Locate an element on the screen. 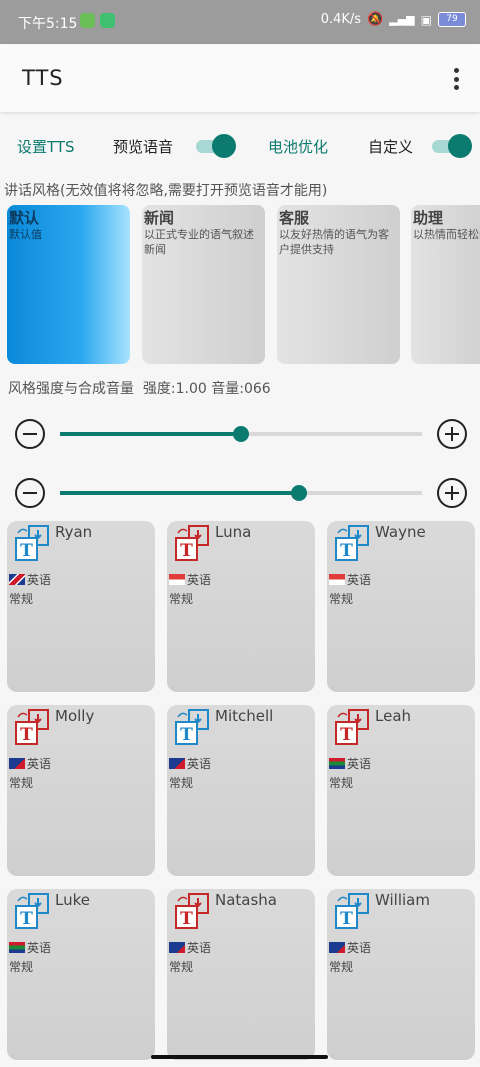 This screenshot has height=1067, width=480. signal-icon: ▂▄▆ is located at coordinates (402, 19).